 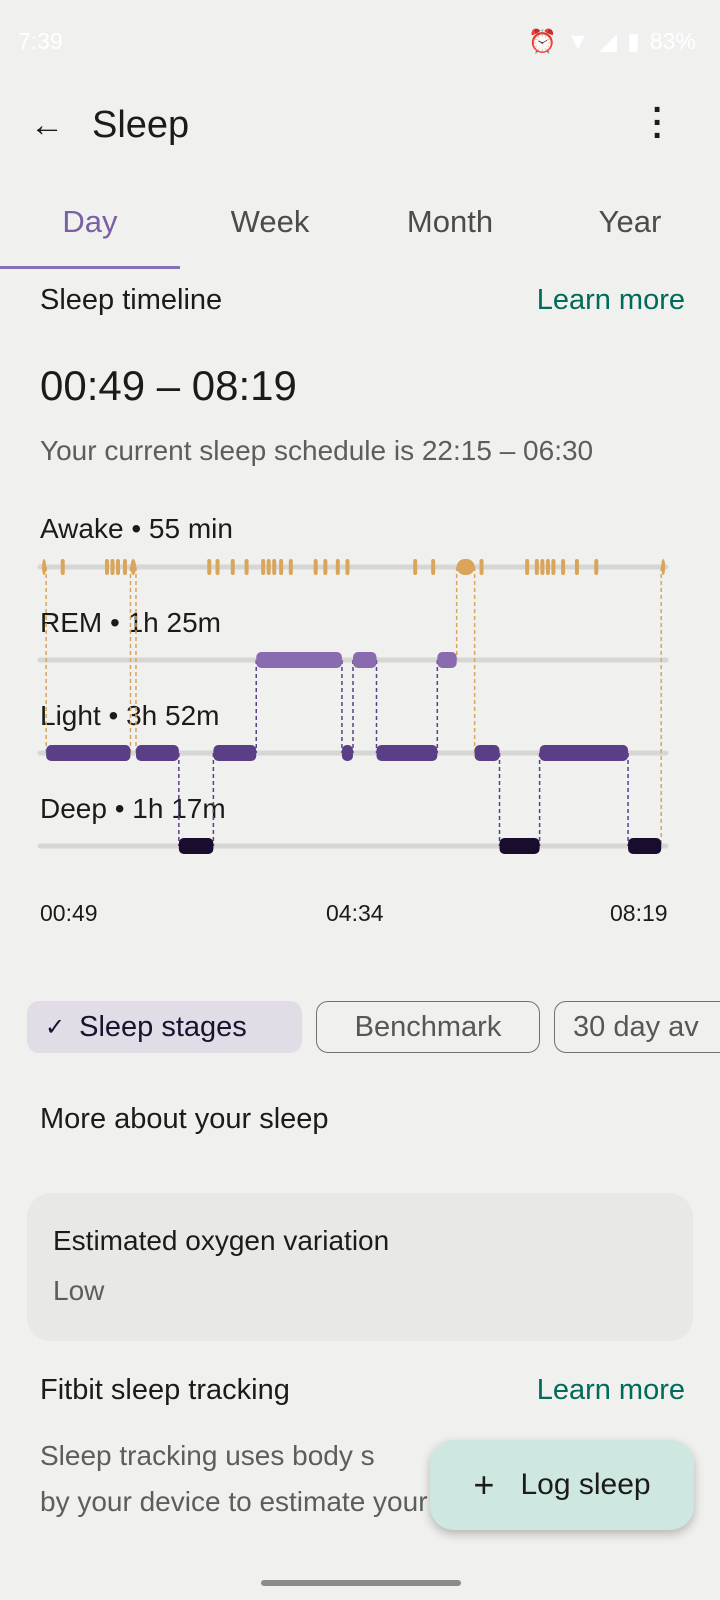 What do you see at coordinates (611, 300) in the screenshot?
I see `learn-more-link: Learn more` at bounding box center [611, 300].